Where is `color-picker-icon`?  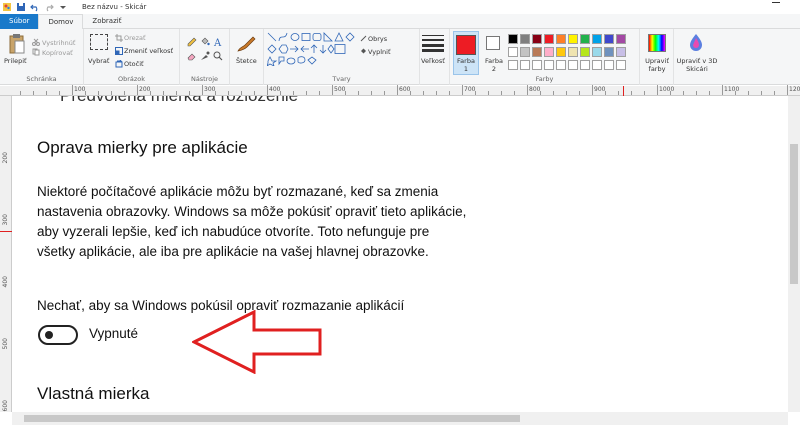
color-picker-icon is located at coordinates (205, 56).